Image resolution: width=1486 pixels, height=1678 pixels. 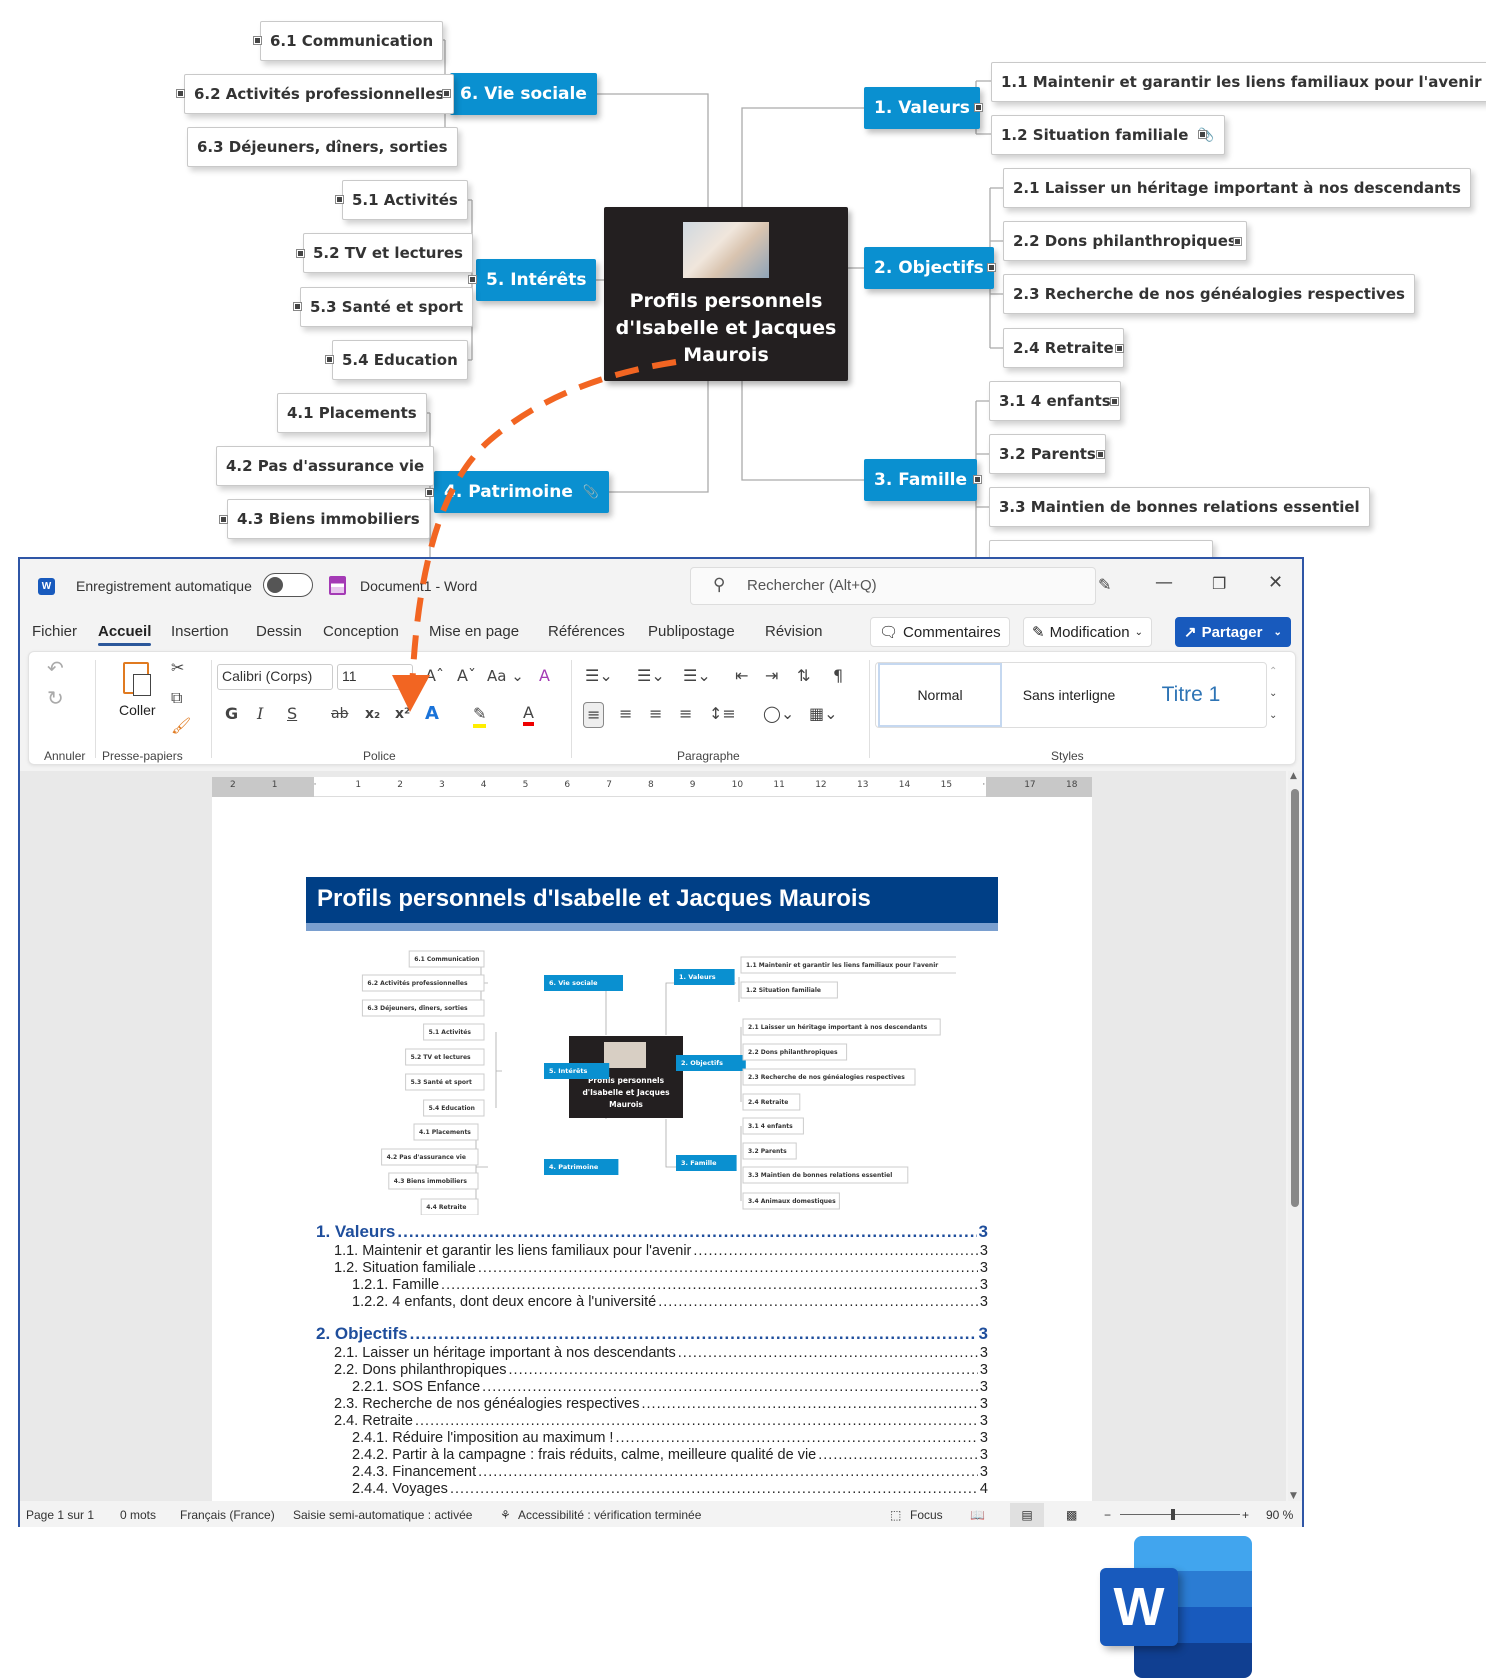 I want to click on ruler-tick: 14, so click(x=904, y=785).